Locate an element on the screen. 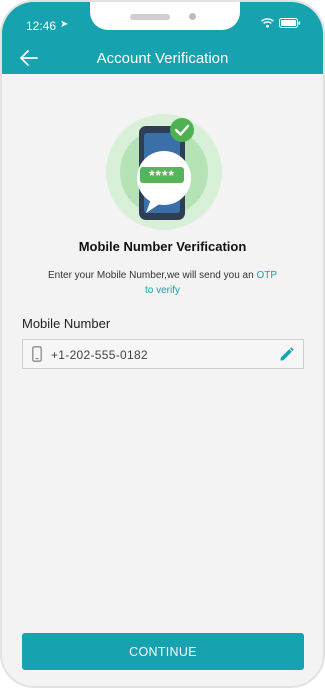 Image resolution: width=325 pixels, height=688 pixels. edit-pencil-icon is located at coordinates (286, 354).